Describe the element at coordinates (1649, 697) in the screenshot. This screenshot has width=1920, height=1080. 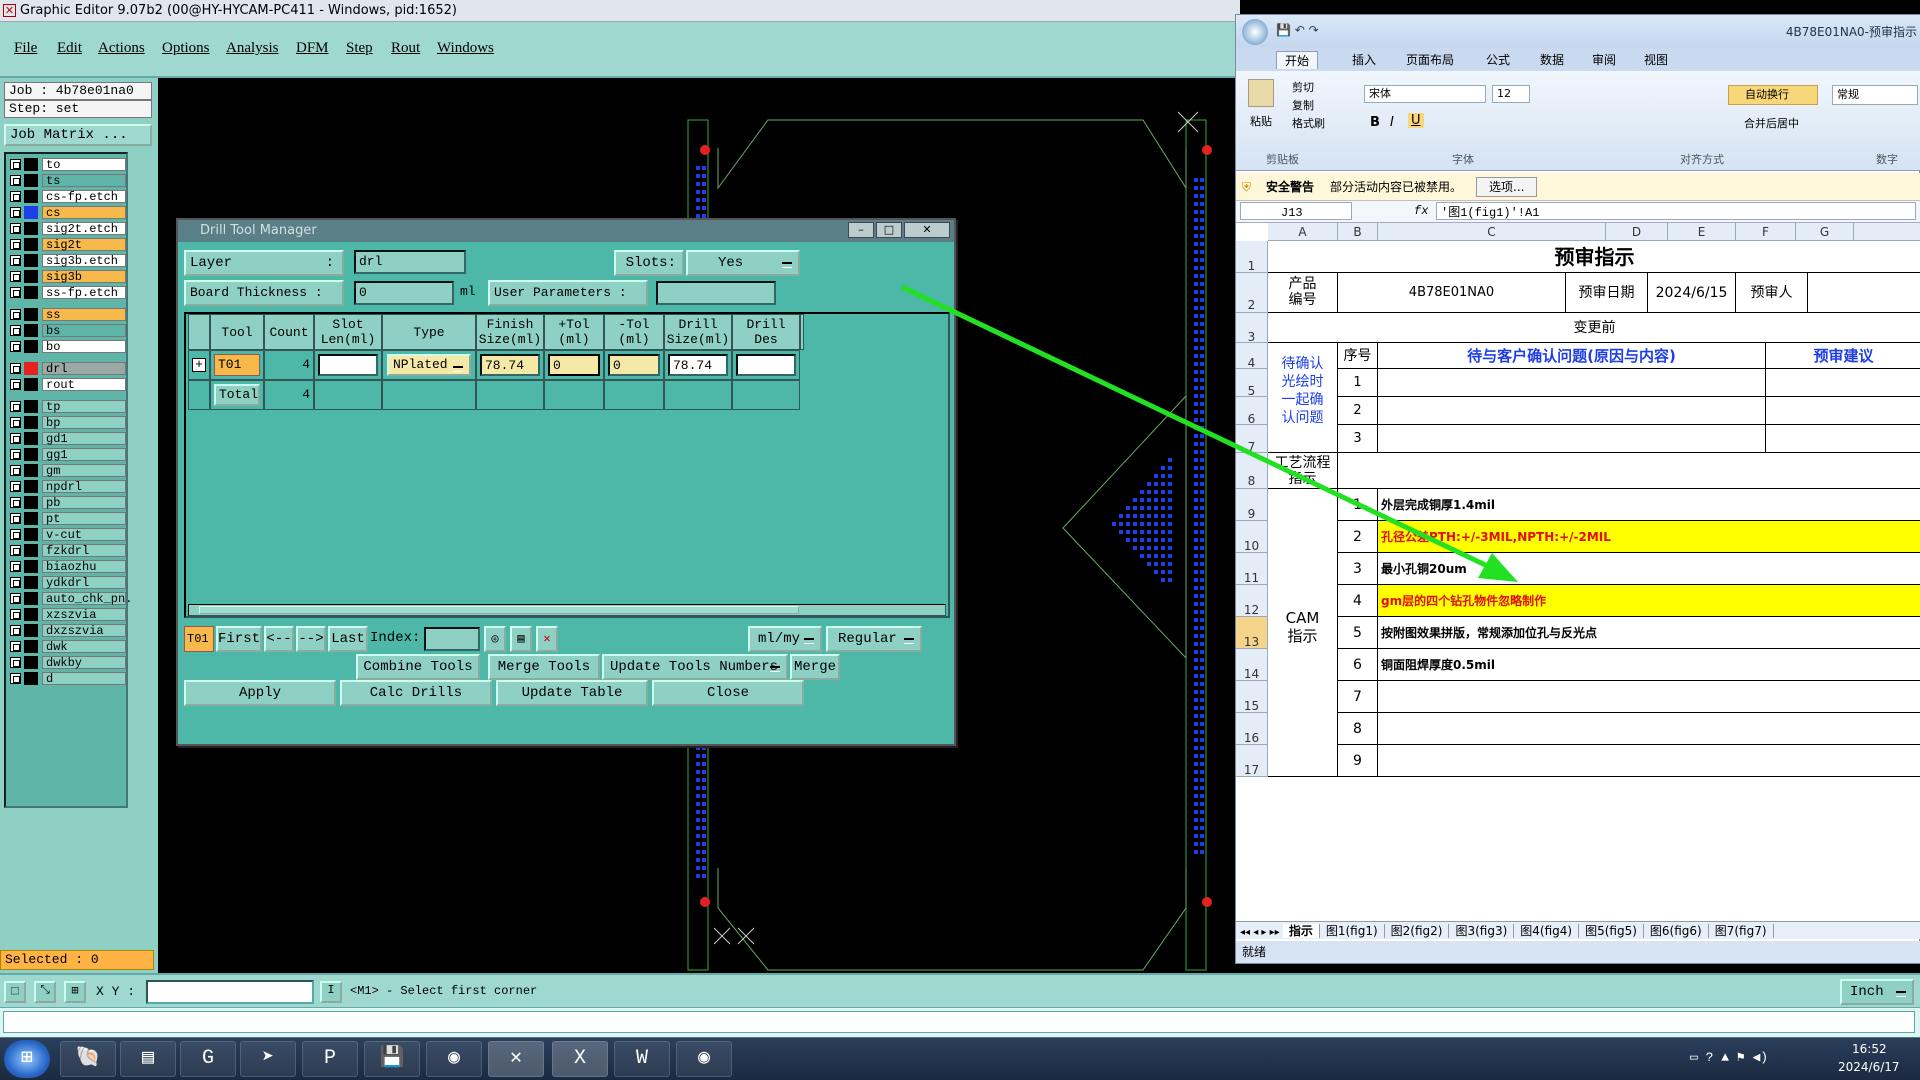
I see `cam-item` at that location.